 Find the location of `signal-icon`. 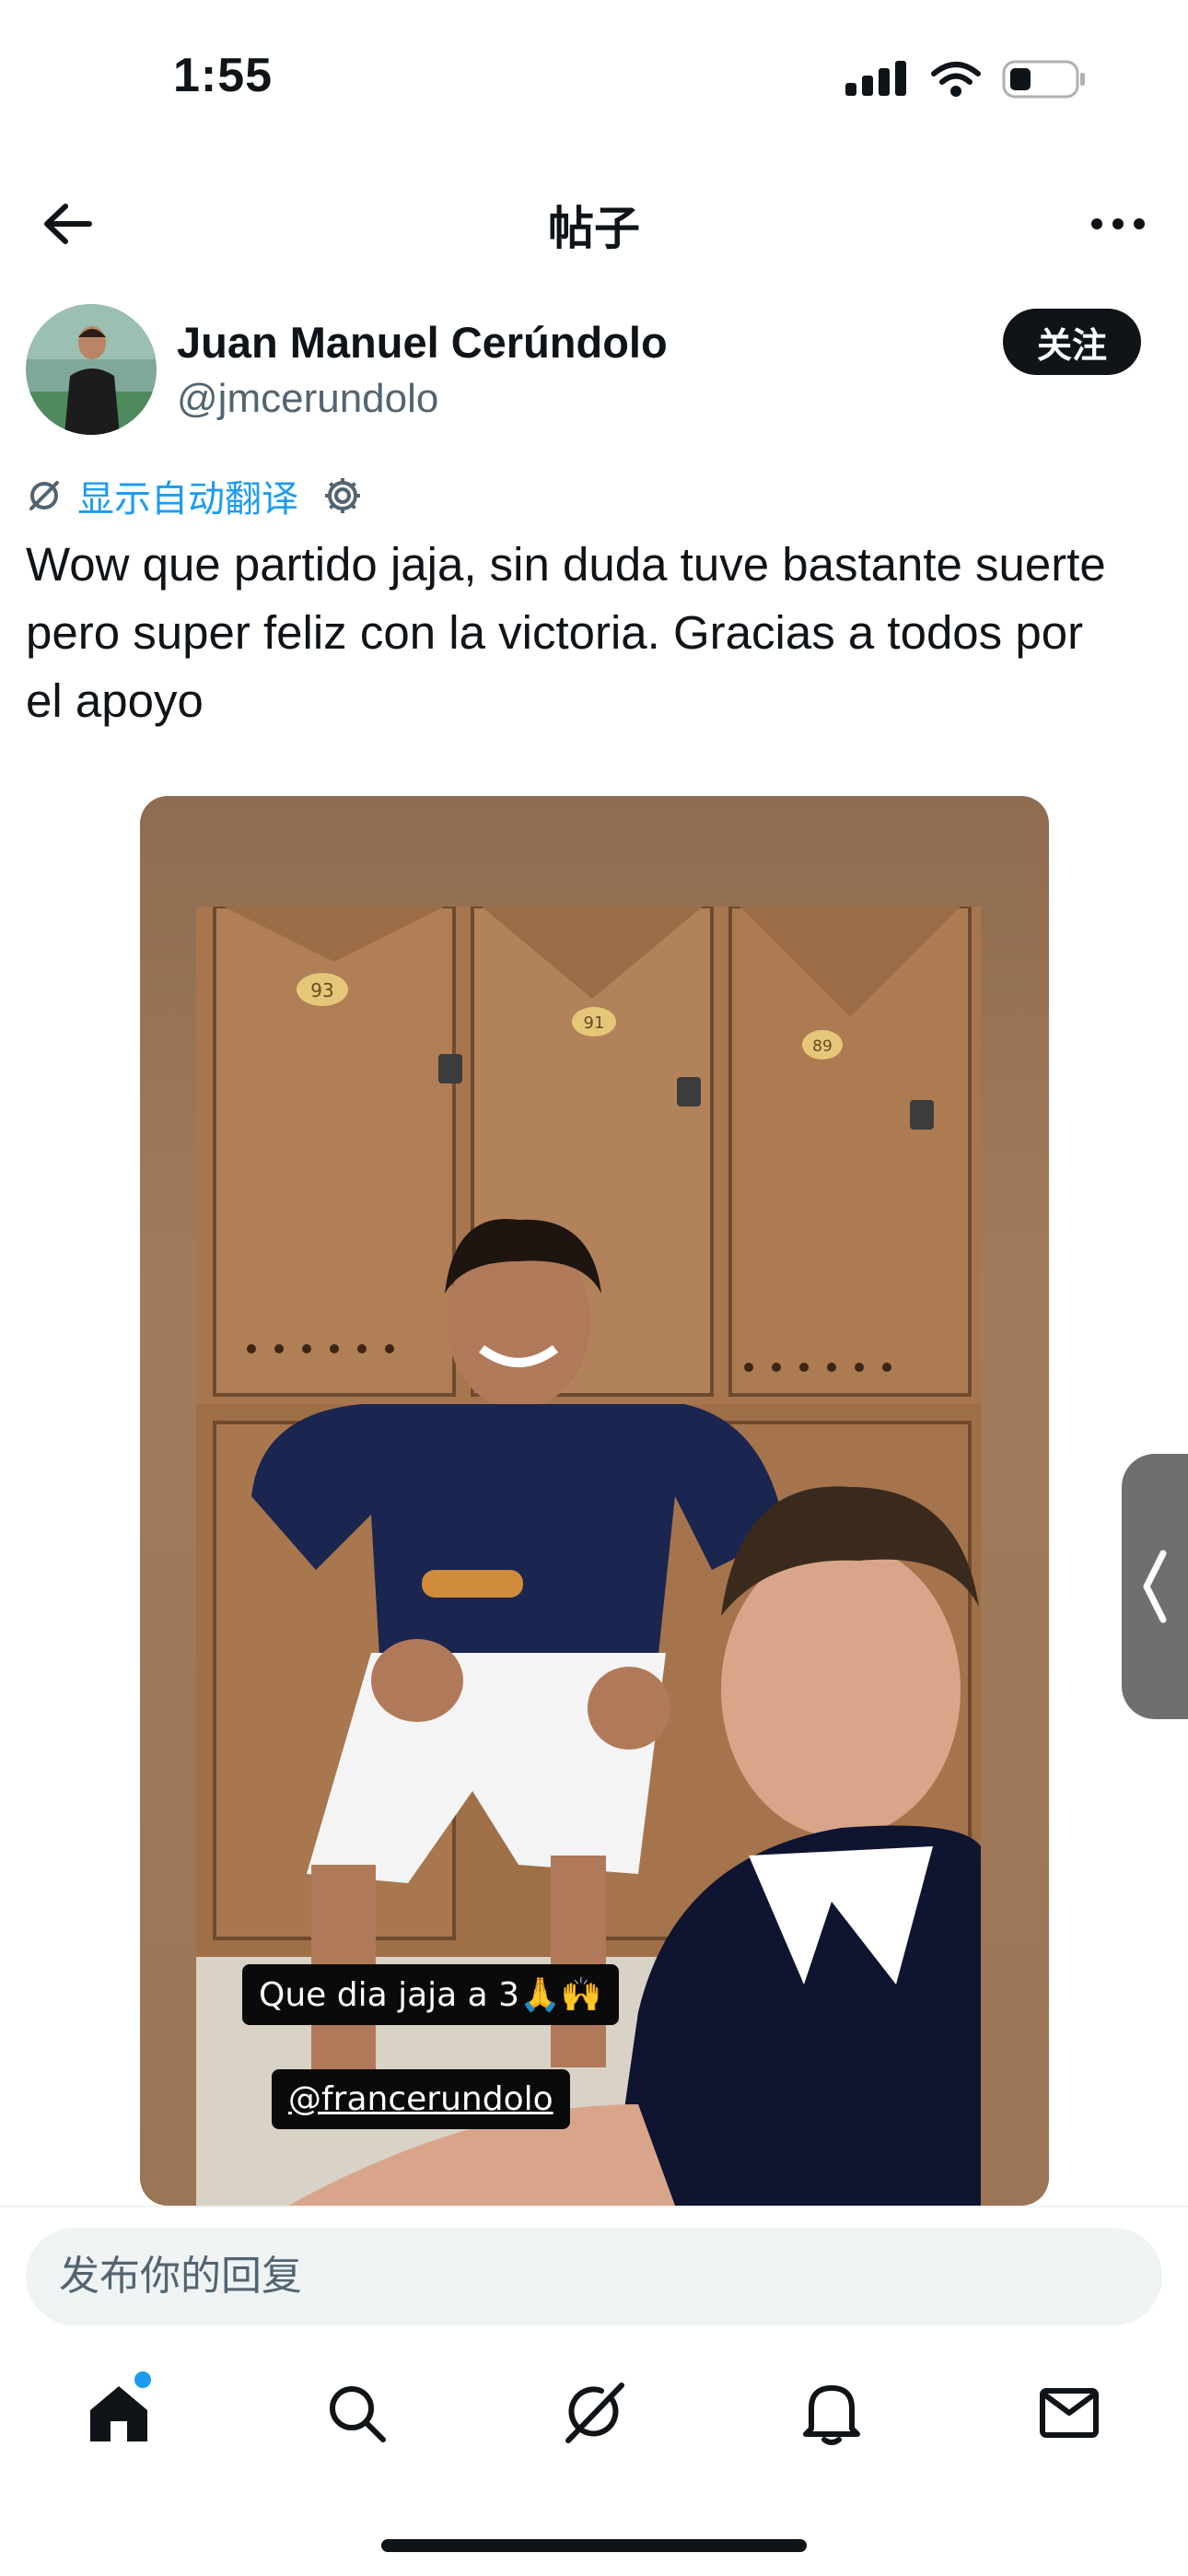

signal-icon is located at coordinates (875, 78).